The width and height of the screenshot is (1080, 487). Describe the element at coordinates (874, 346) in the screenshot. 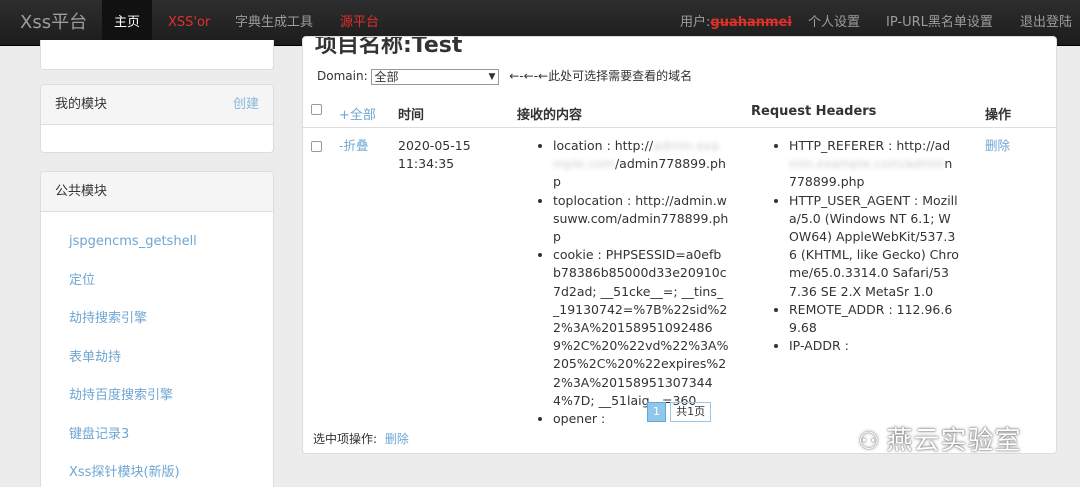

I see `header-ip-addr: IP-ADDR :` at that location.